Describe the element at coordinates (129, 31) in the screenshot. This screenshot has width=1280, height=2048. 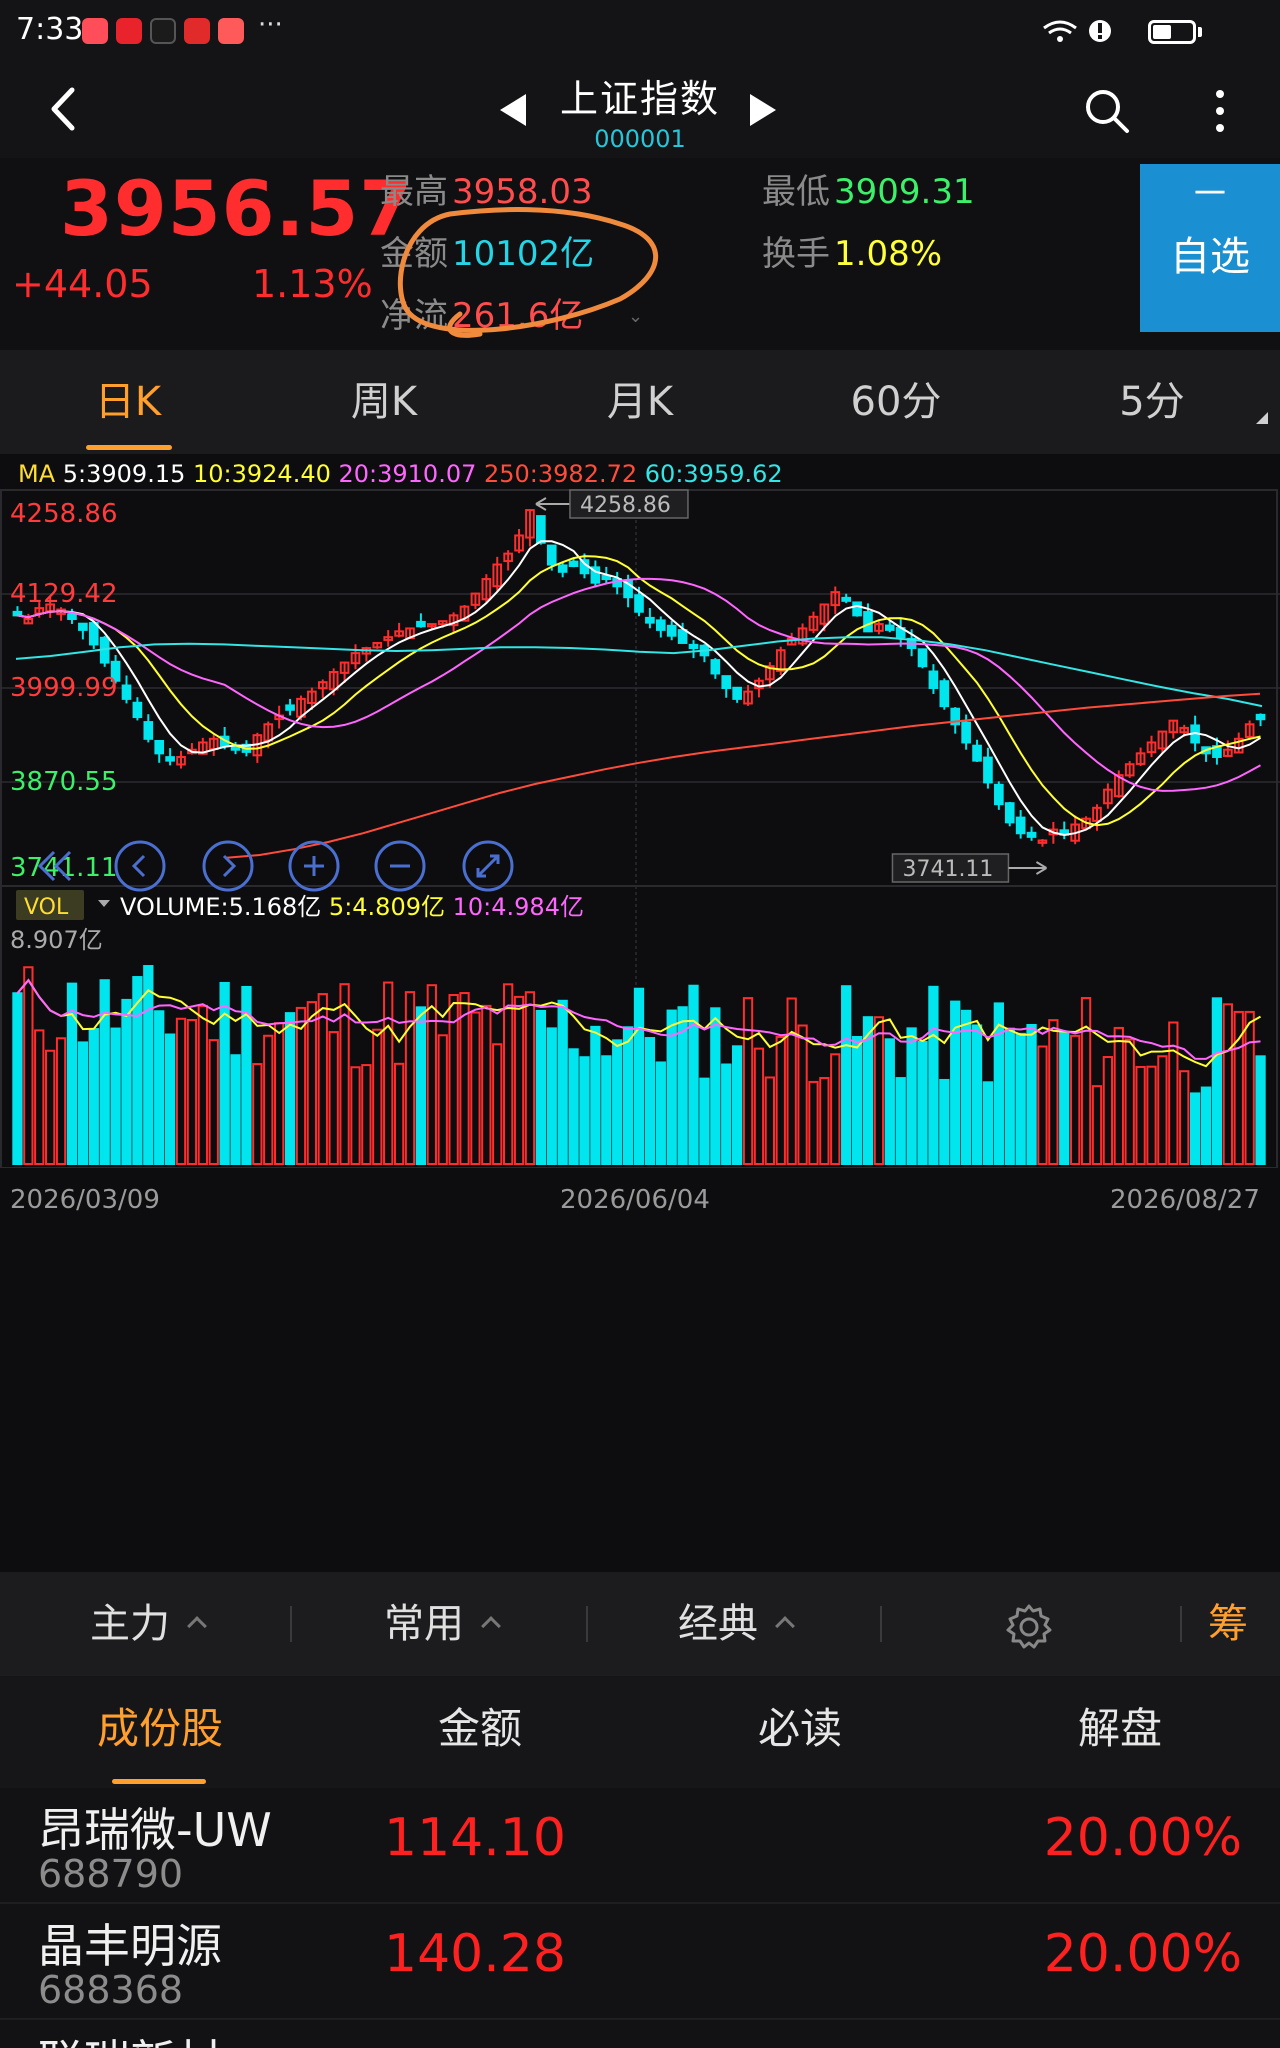
I see `app-notification-icon` at that location.